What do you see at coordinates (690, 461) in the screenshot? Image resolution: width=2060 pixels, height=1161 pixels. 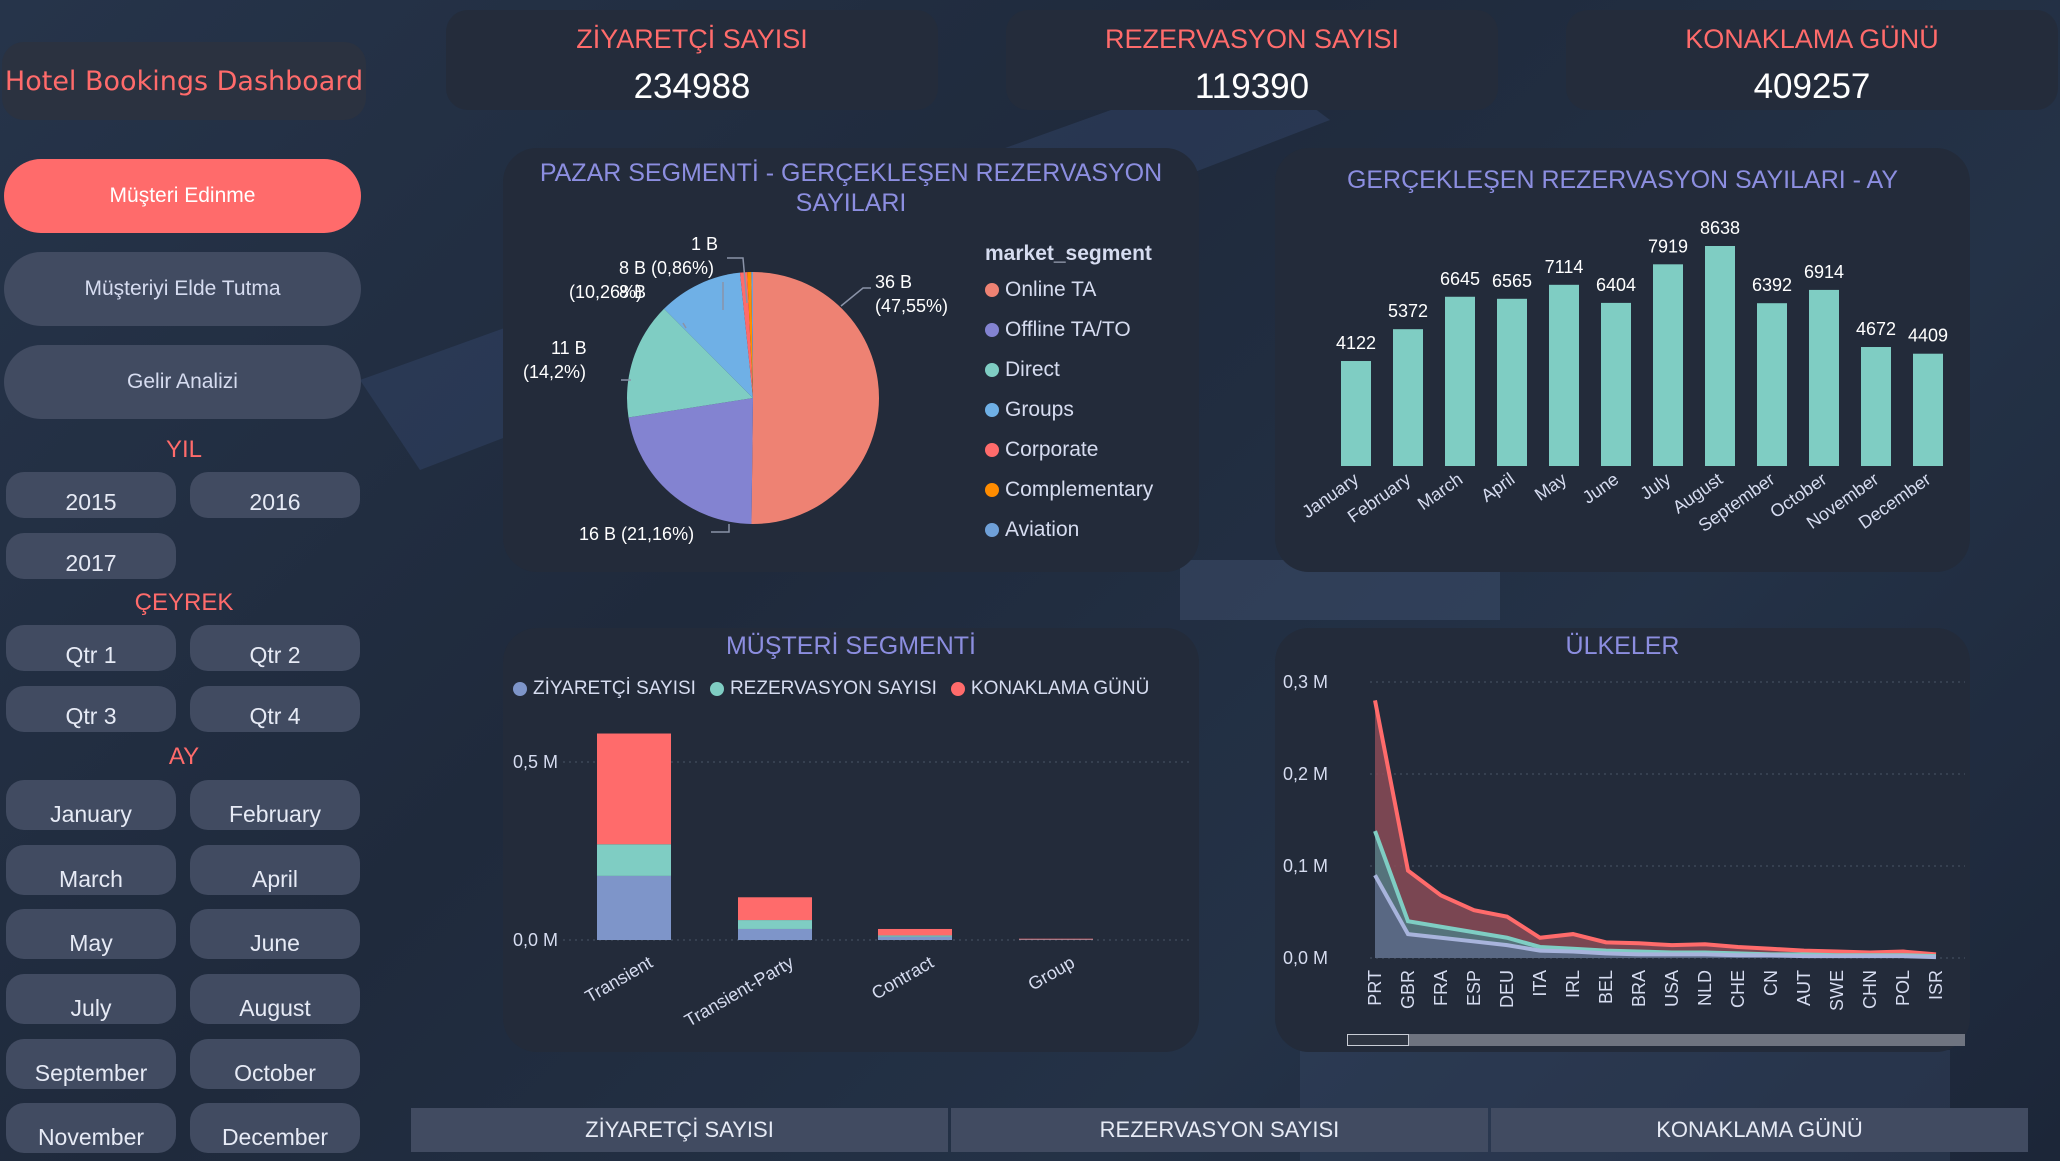 I see `pie-slice-offline-ta-to` at bounding box center [690, 461].